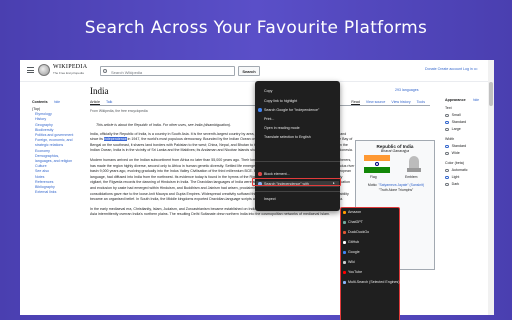 Image resolution: width=512 pixels, height=320 pixels. Describe the element at coordinates (115, 139) in the screenshot. I see `selected-text-highlight: independence` at that location.